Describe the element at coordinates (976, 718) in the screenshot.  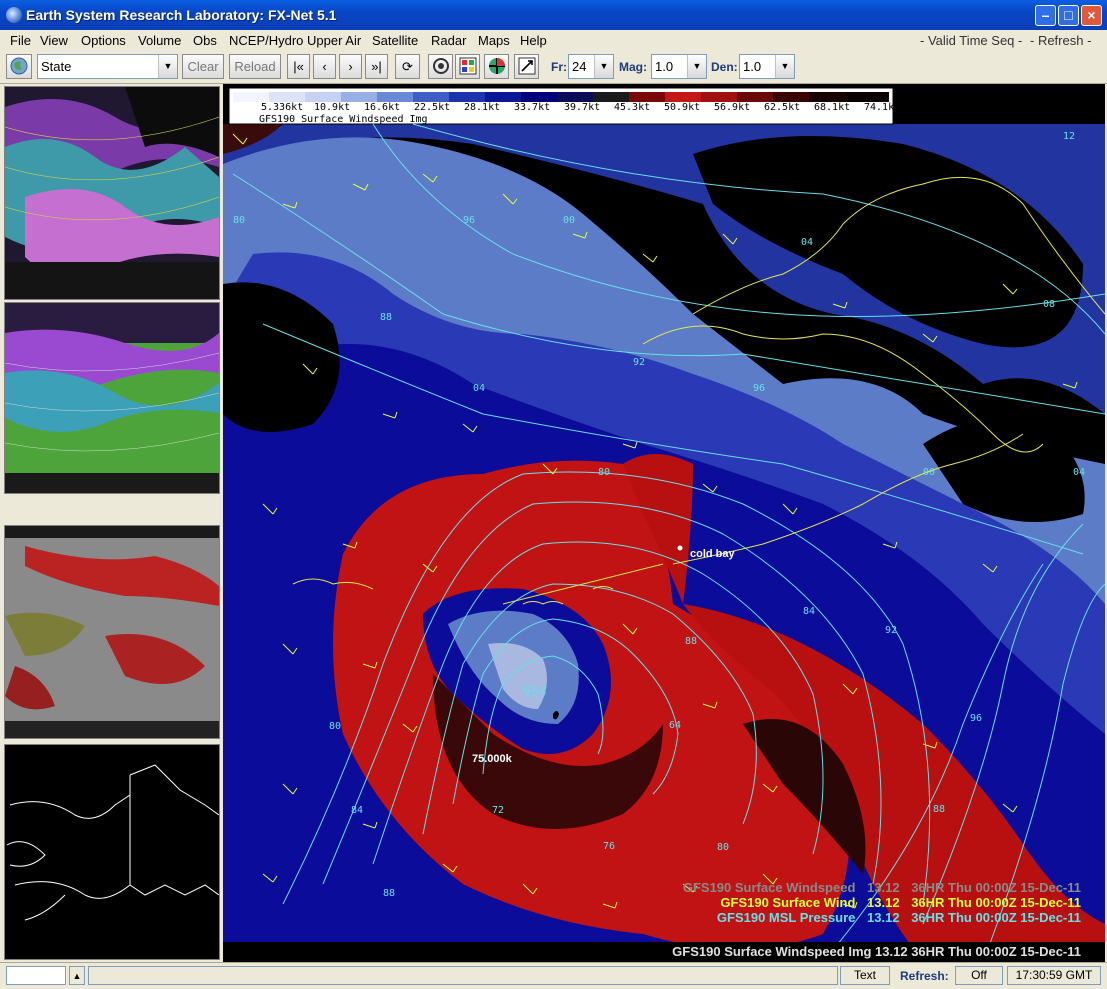
I see `isobar-label: 96` at that location.